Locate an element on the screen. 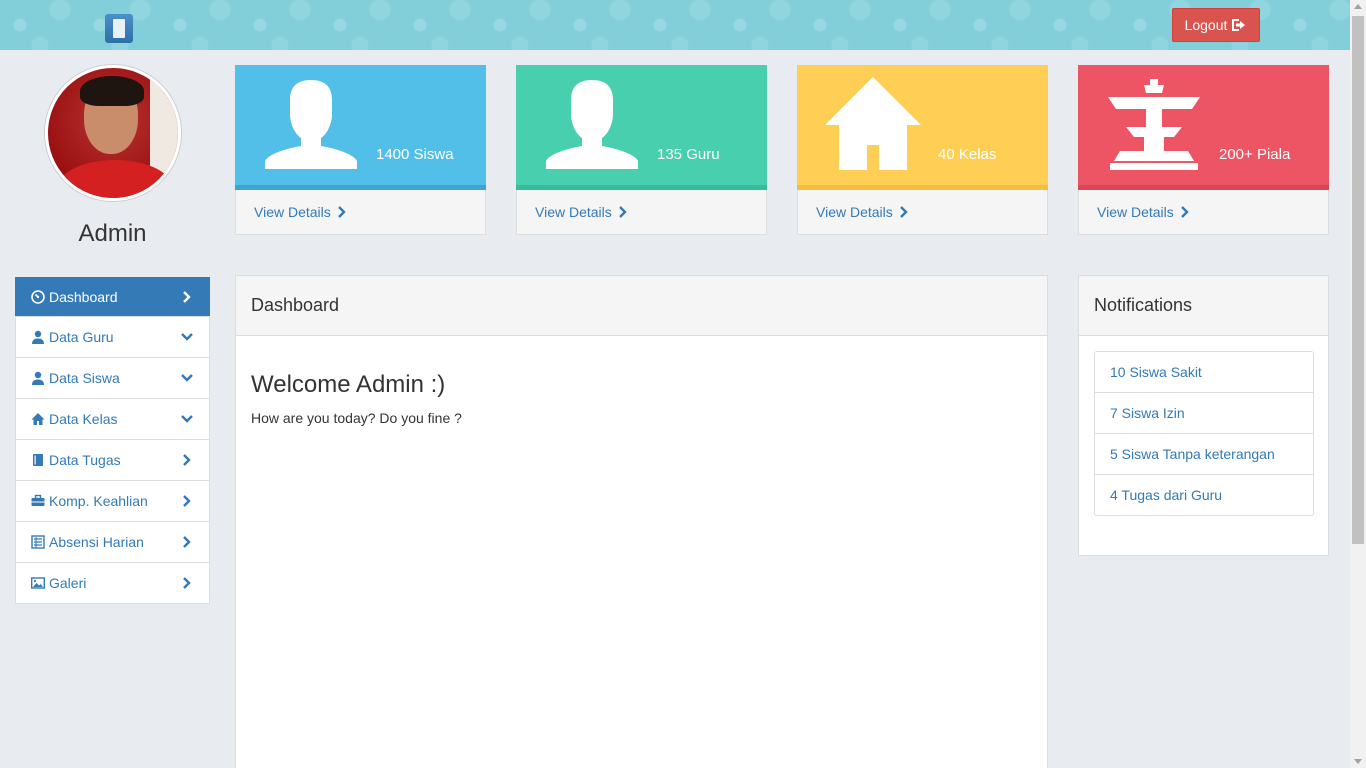  sidebar-item-label: Absensi Harian is located at coordinates (96, 542).